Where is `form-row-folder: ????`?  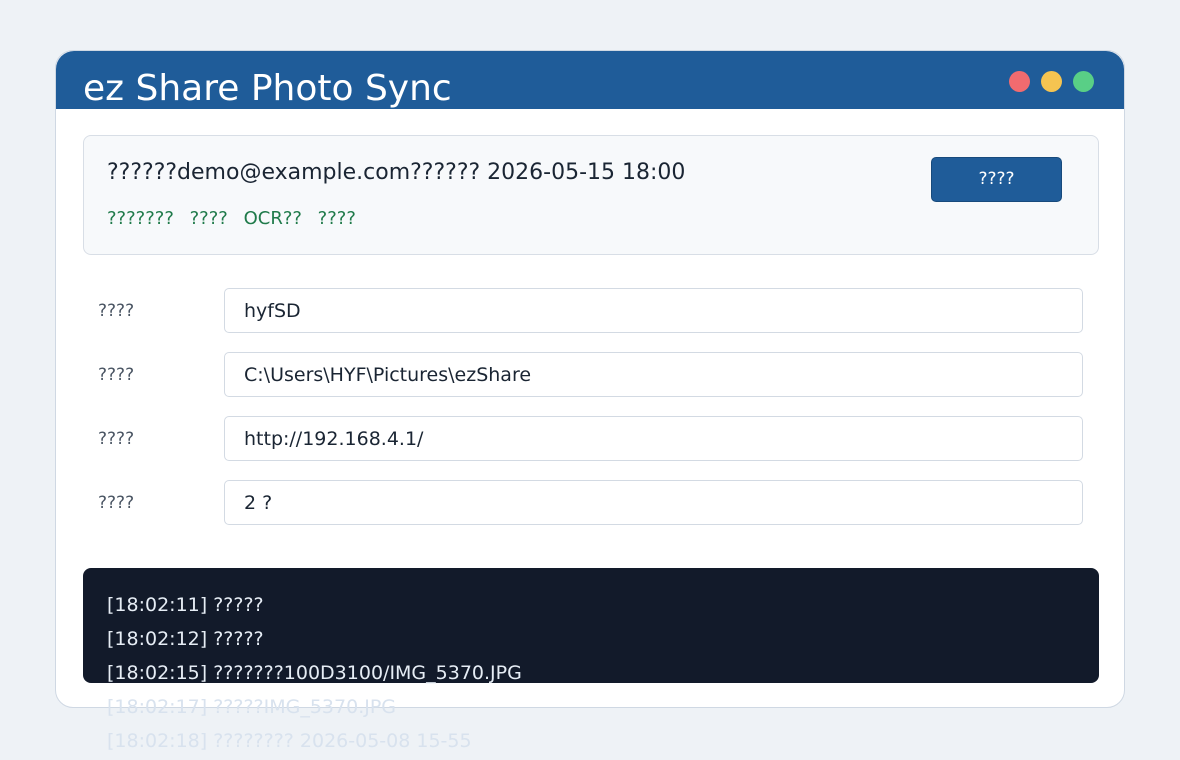
form-row-folder: ???? is located at coordinates (591, 375).